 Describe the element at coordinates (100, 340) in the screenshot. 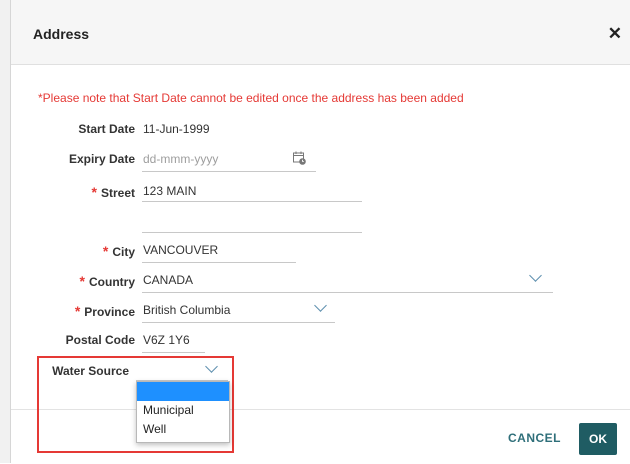

I see `postal-code-label: Postal Code` at that location.